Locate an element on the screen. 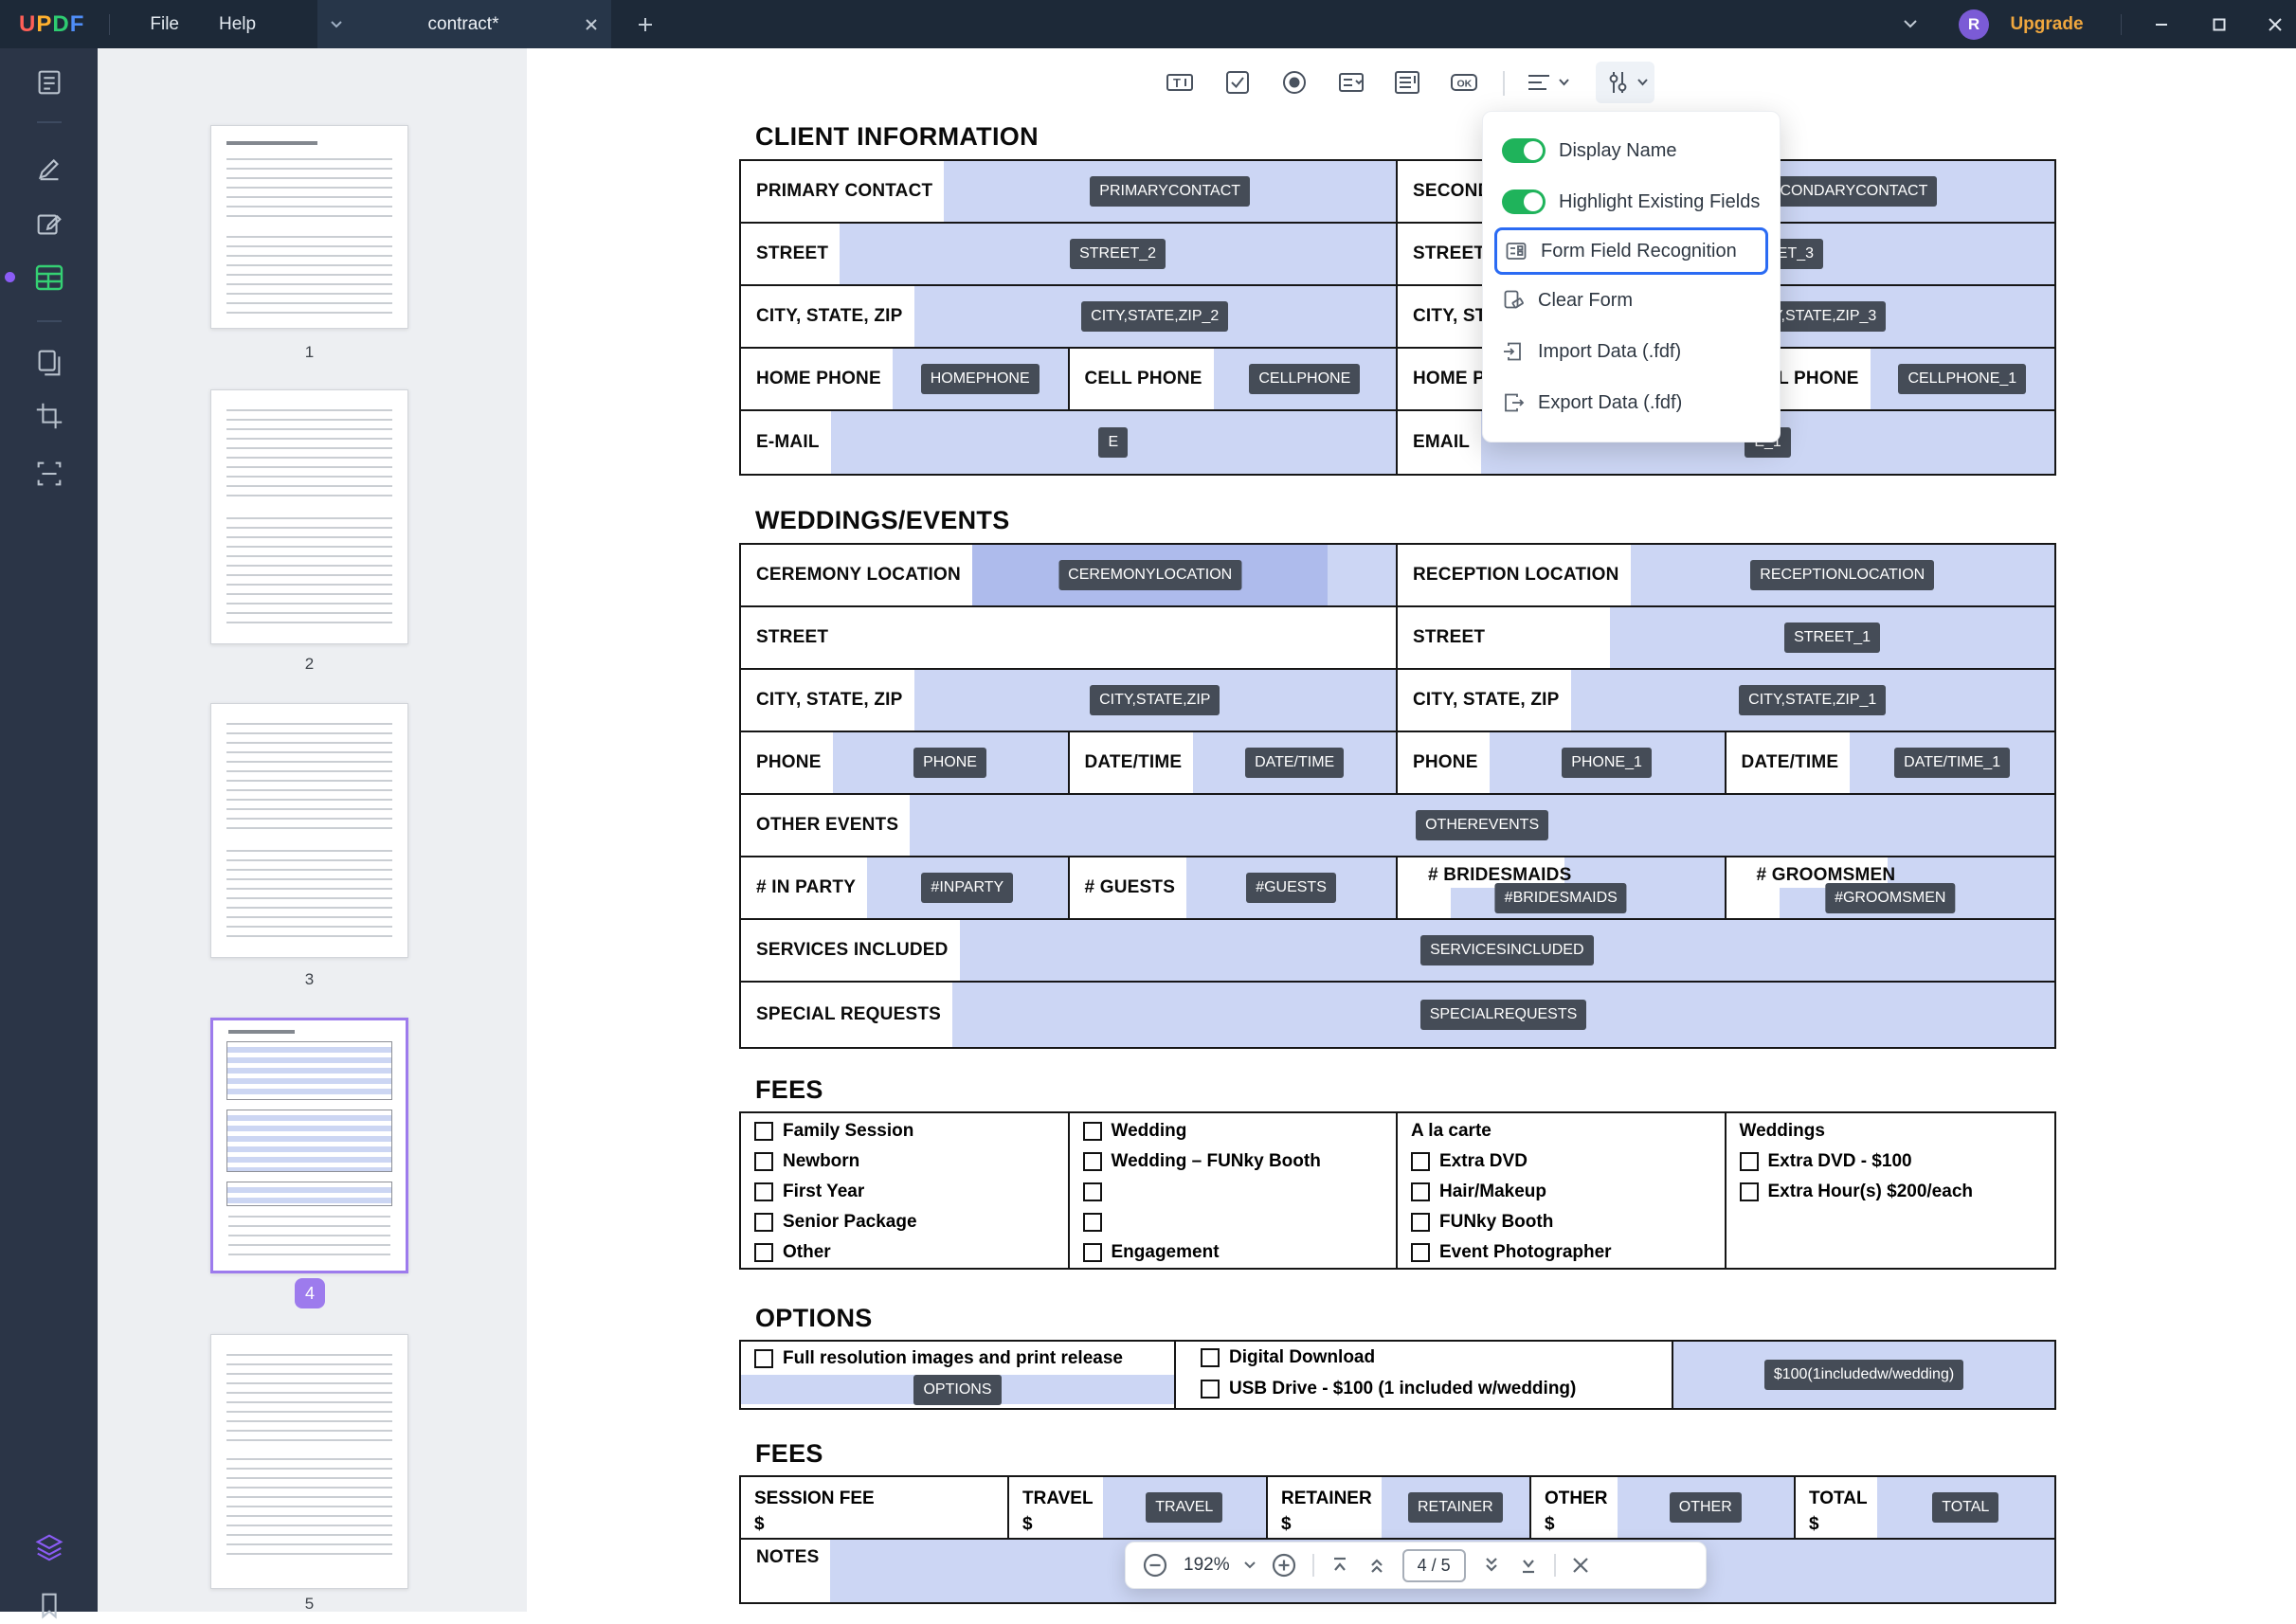 This screenshot has width=2296, height=1624. upgrade-button: Upgrade is located at coordinates (2046, 24).